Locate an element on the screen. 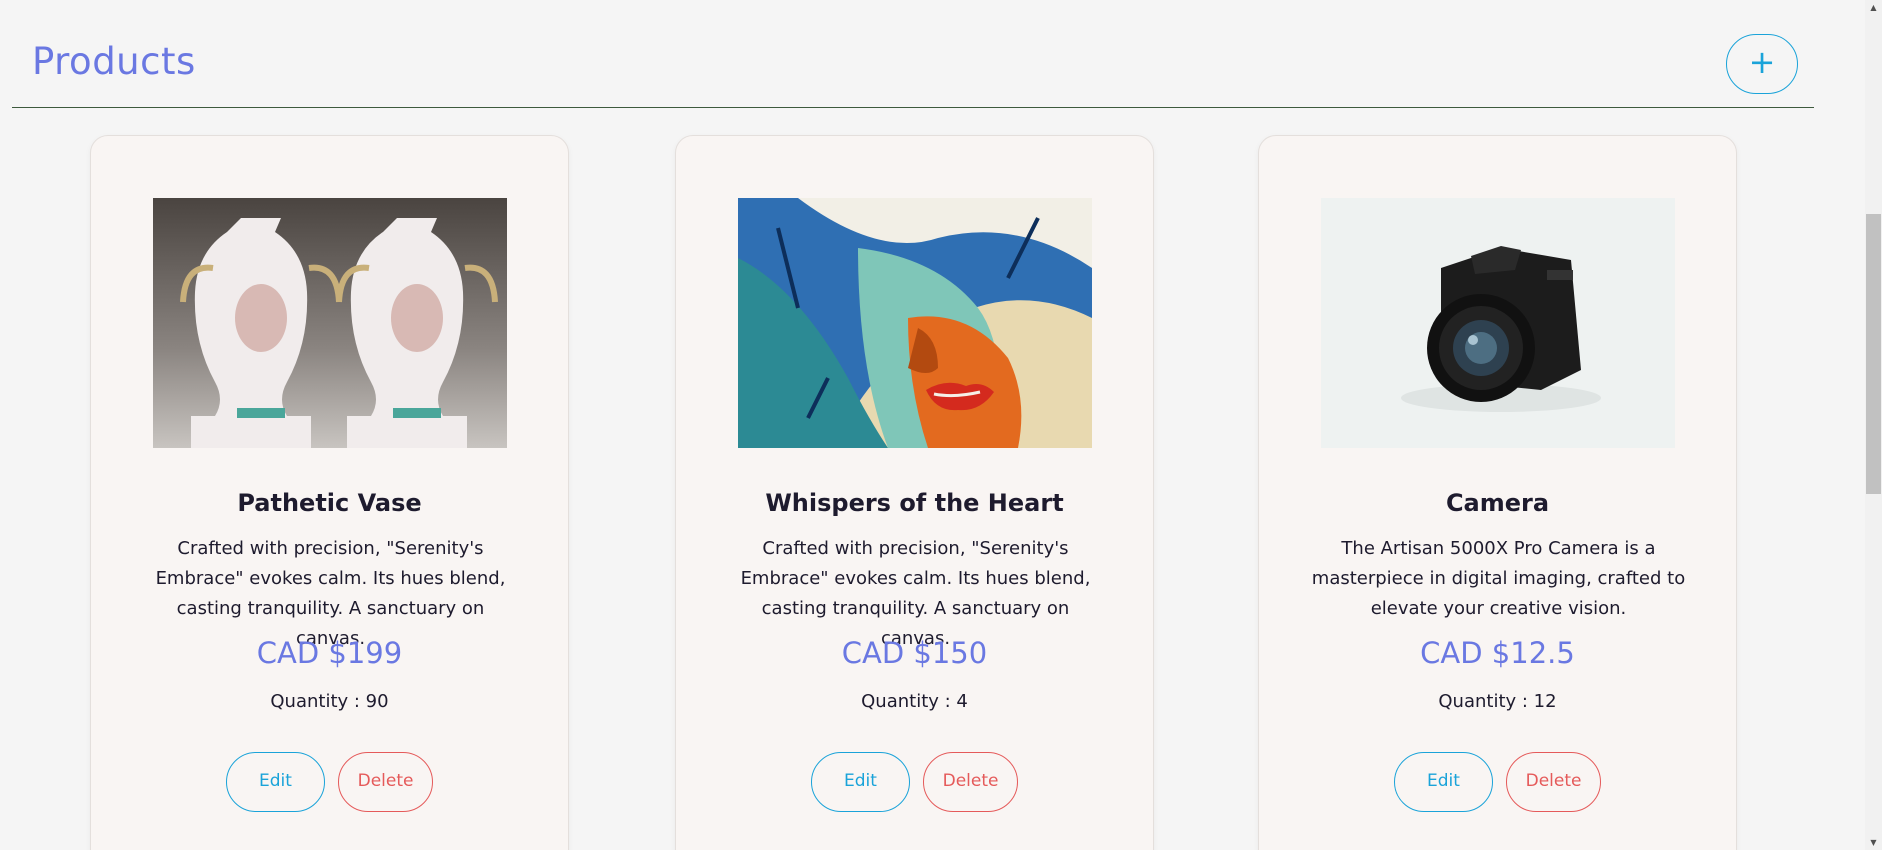 This screenshot has height=850, width=1882. page-title: Products is located at coordinates (114, 61).